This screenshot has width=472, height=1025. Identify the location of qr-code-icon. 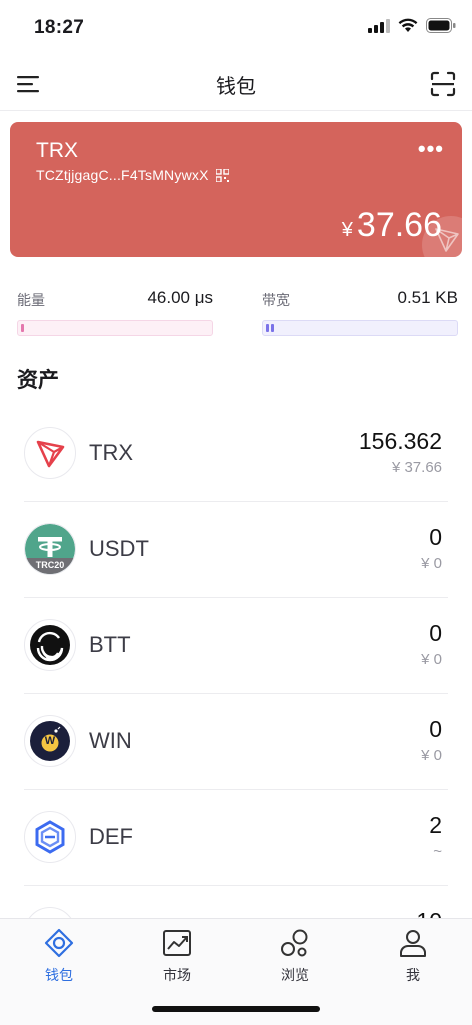
(222, 175).